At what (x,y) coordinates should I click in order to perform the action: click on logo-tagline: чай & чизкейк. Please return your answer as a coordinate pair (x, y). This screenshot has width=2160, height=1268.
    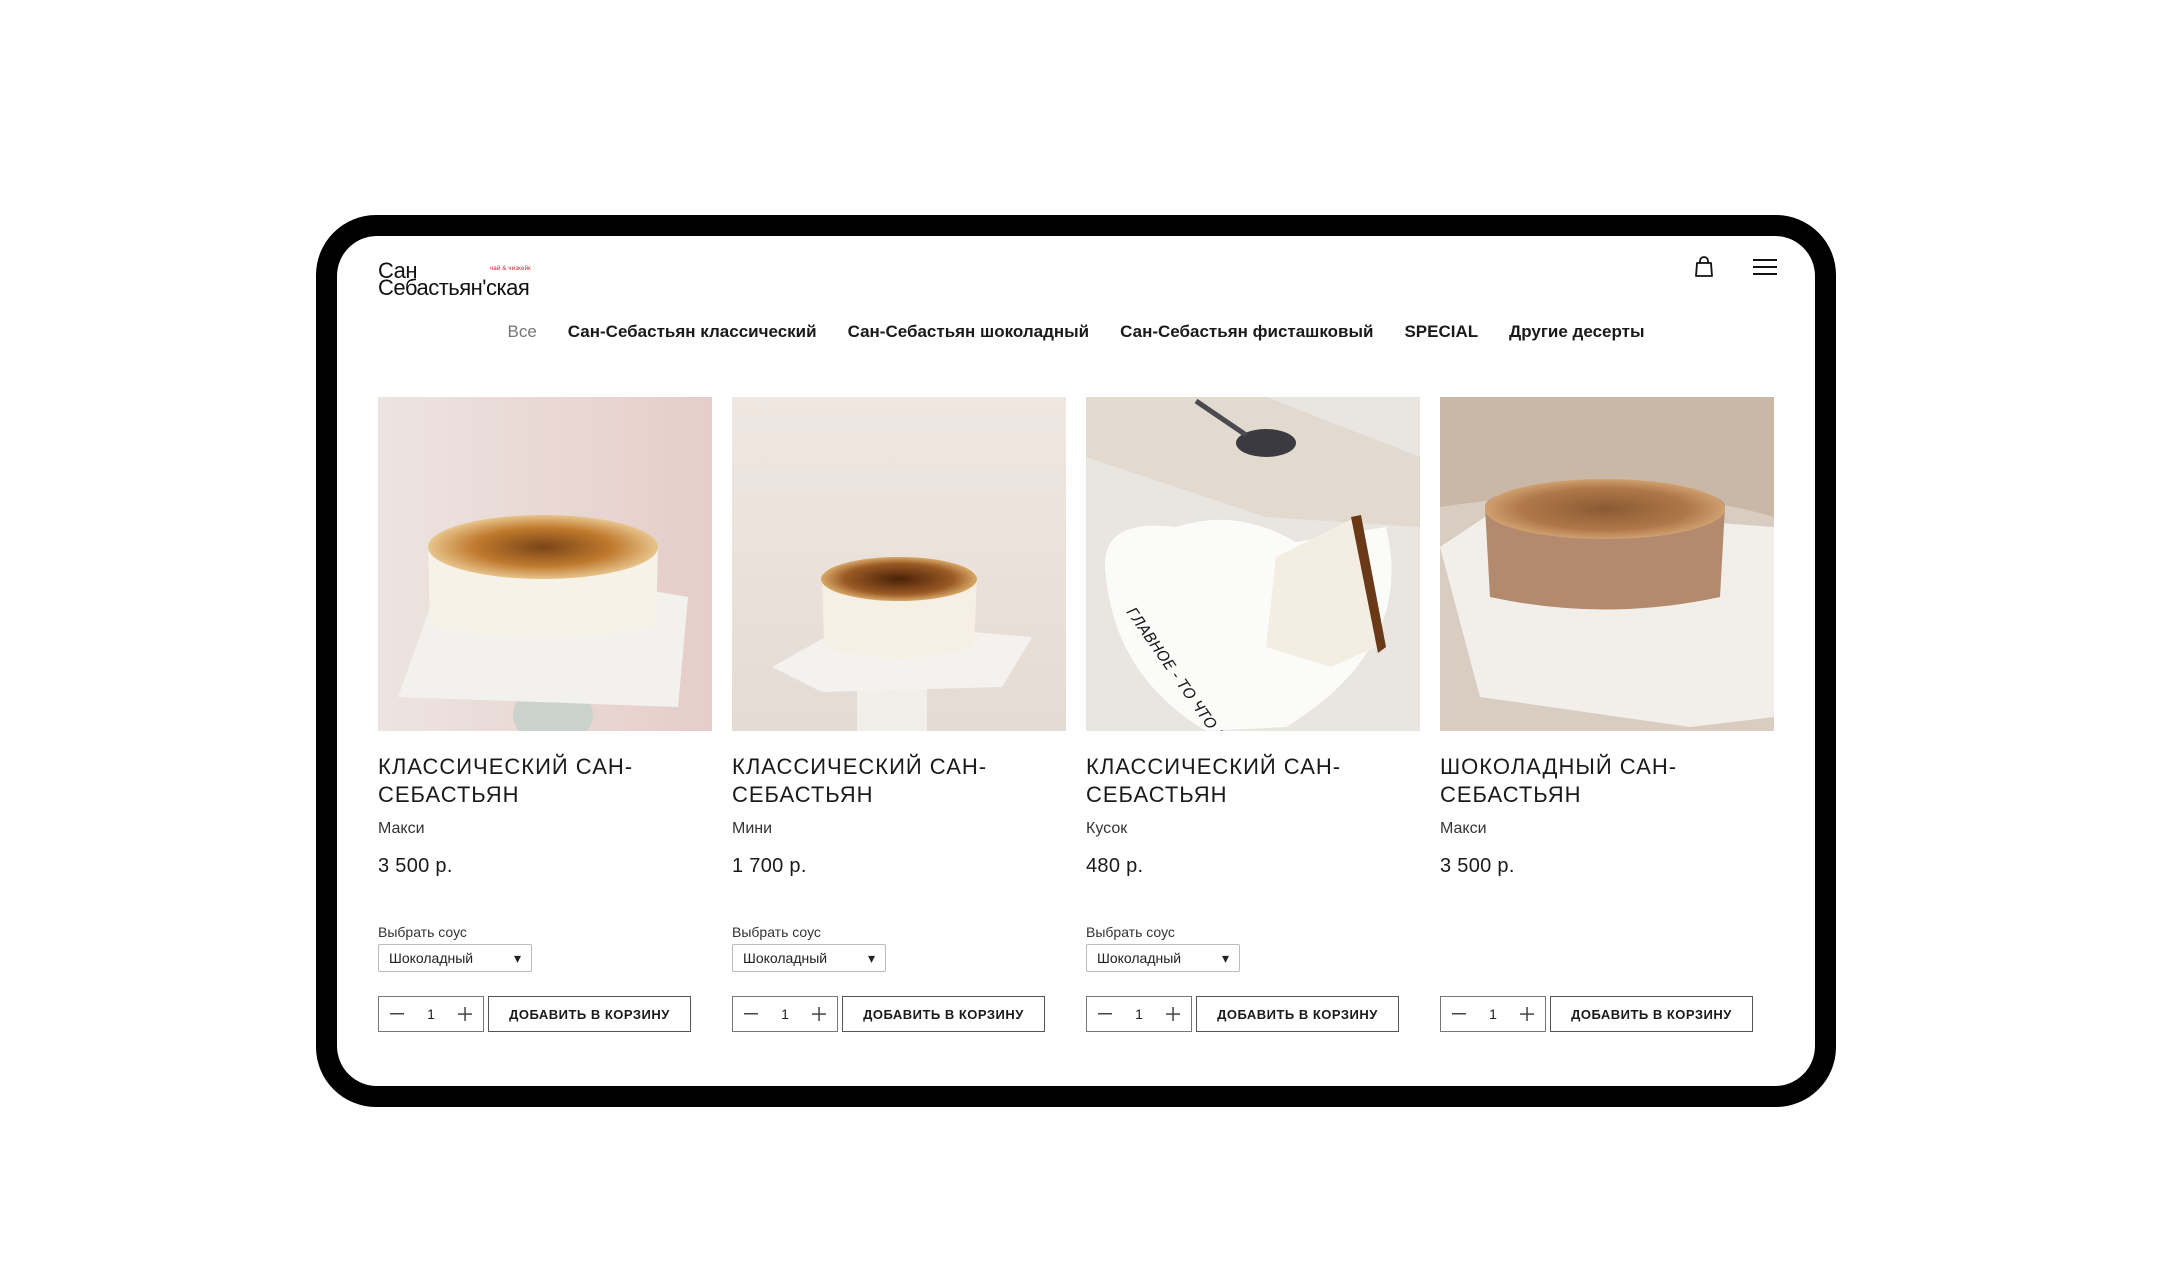
    Looking at the image, I should click on (510, 269).